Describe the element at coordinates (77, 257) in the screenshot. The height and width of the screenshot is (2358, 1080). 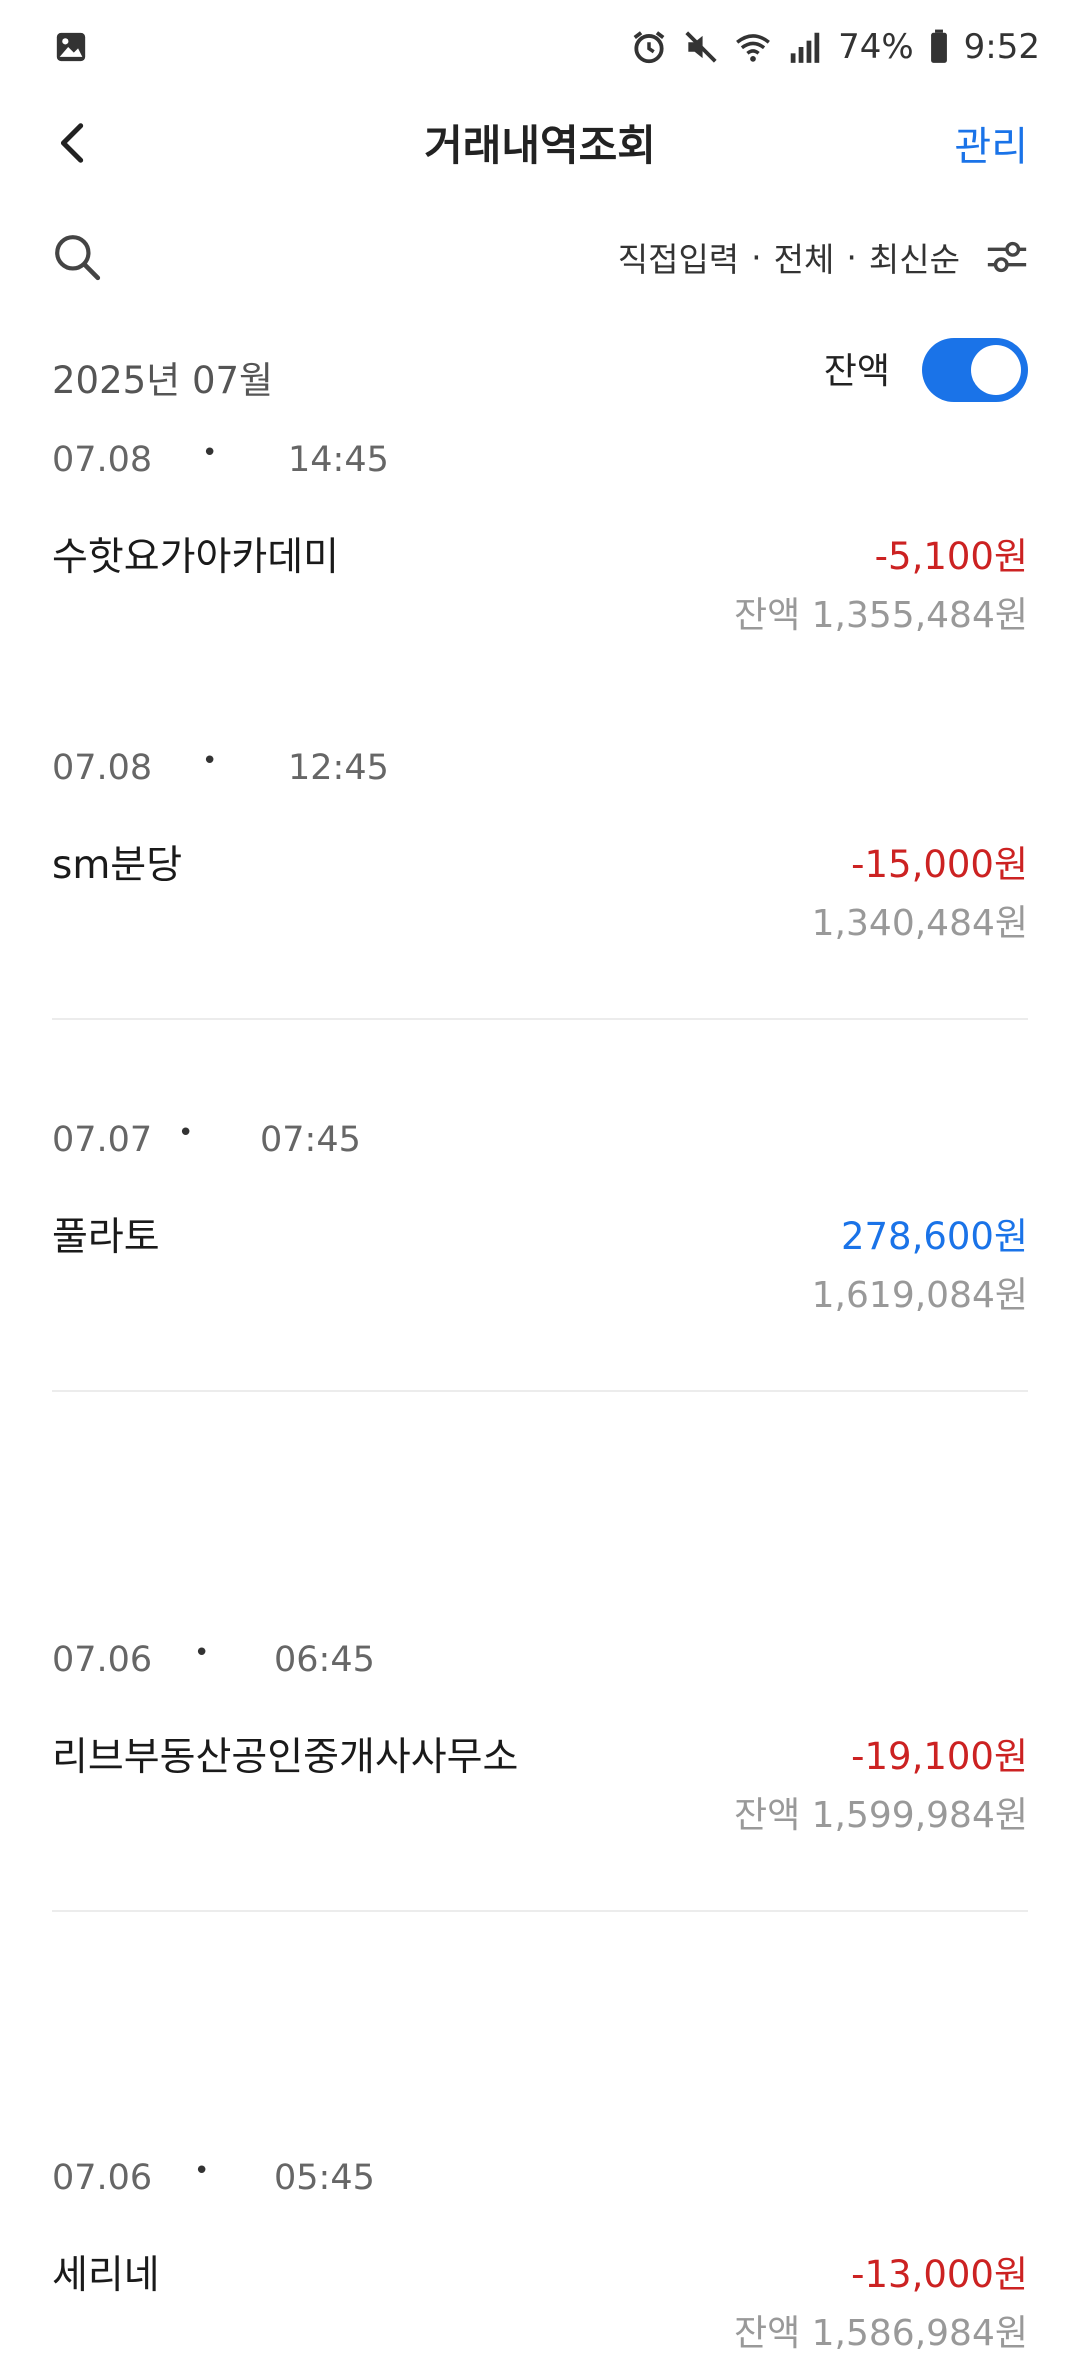
I see `search-icon` at that location.